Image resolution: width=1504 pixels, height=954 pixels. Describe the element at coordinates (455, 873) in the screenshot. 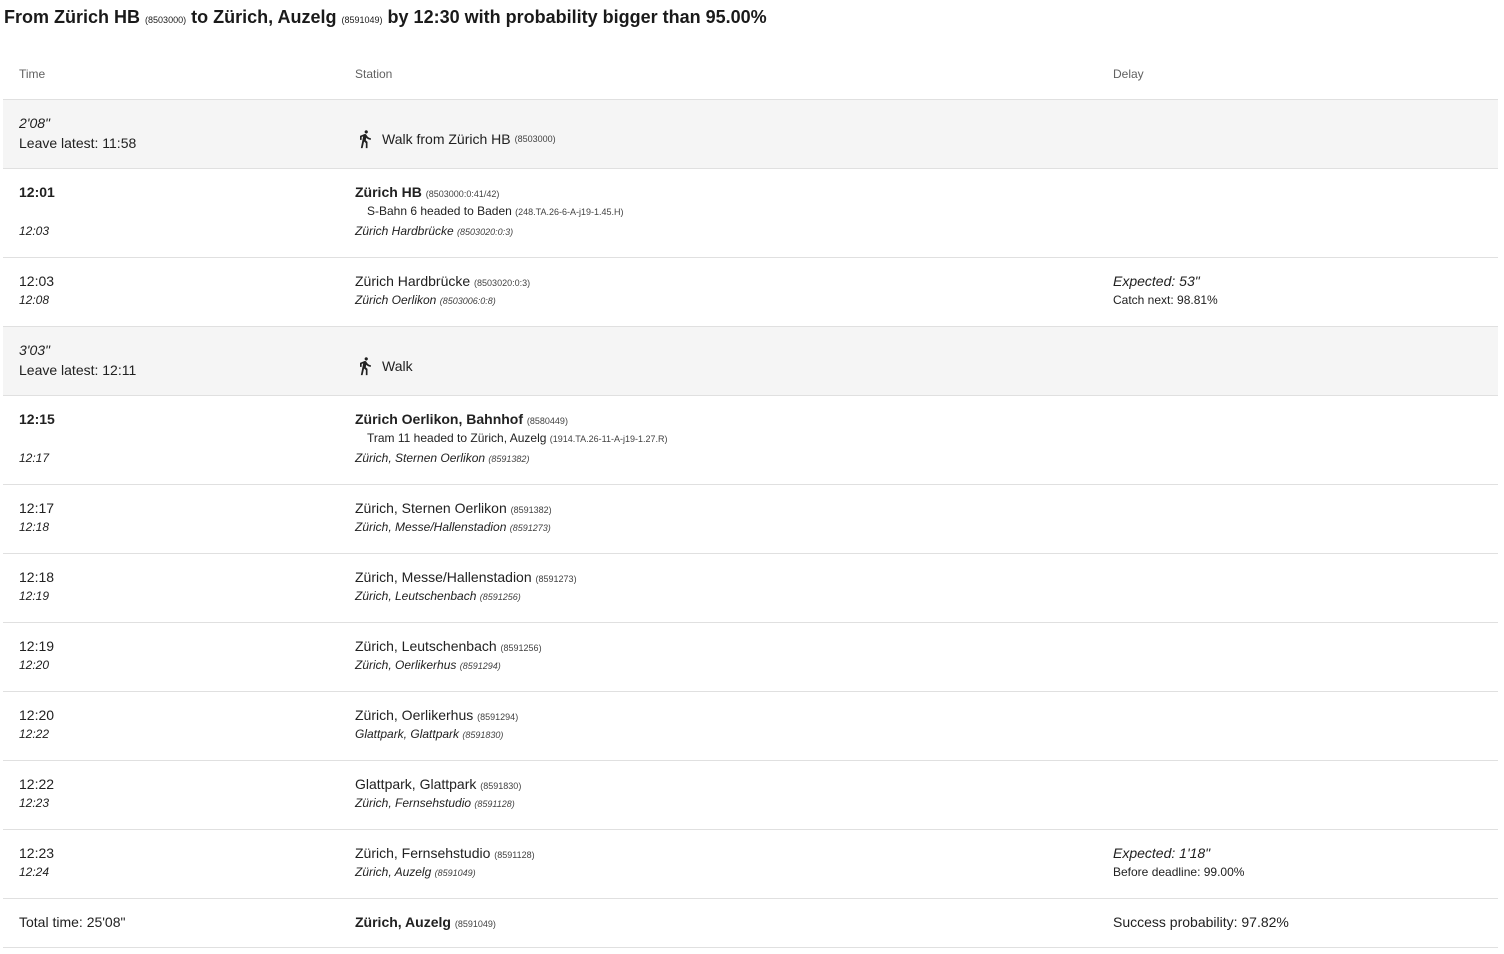

I see `next-station-code: (8591049)` at that location.